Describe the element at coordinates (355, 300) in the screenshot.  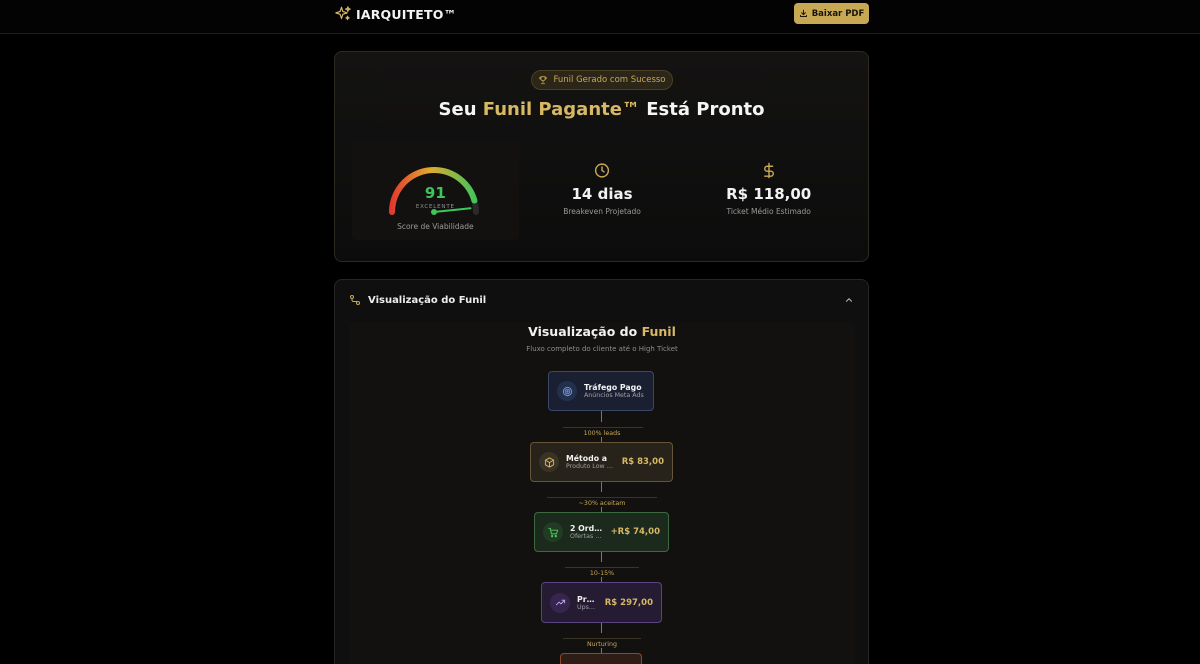
I see `workflow-icon` at that location.